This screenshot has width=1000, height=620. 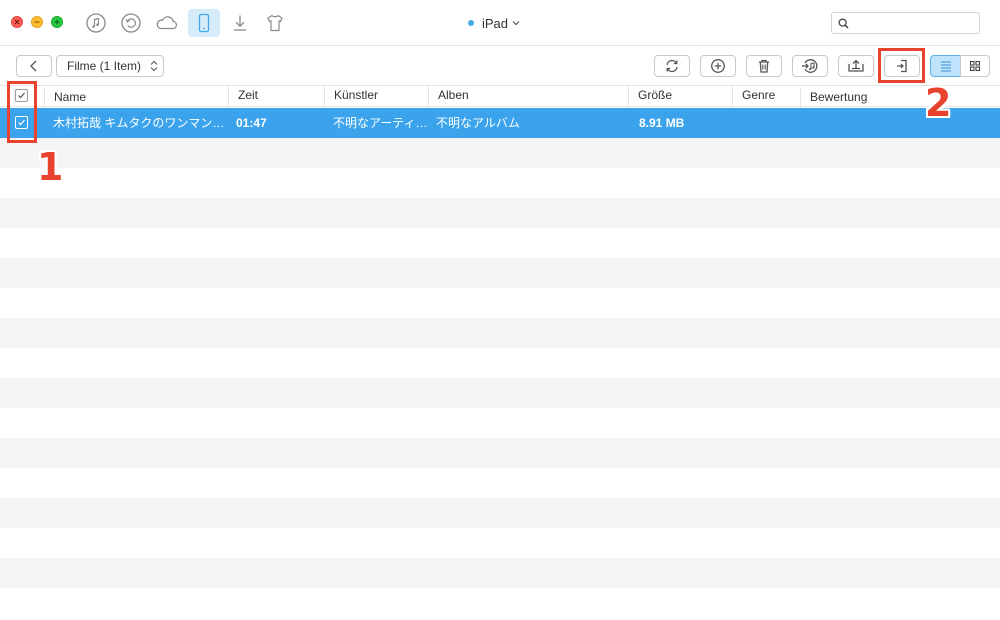 I want to click on search-box, so click(x=905, y=23).